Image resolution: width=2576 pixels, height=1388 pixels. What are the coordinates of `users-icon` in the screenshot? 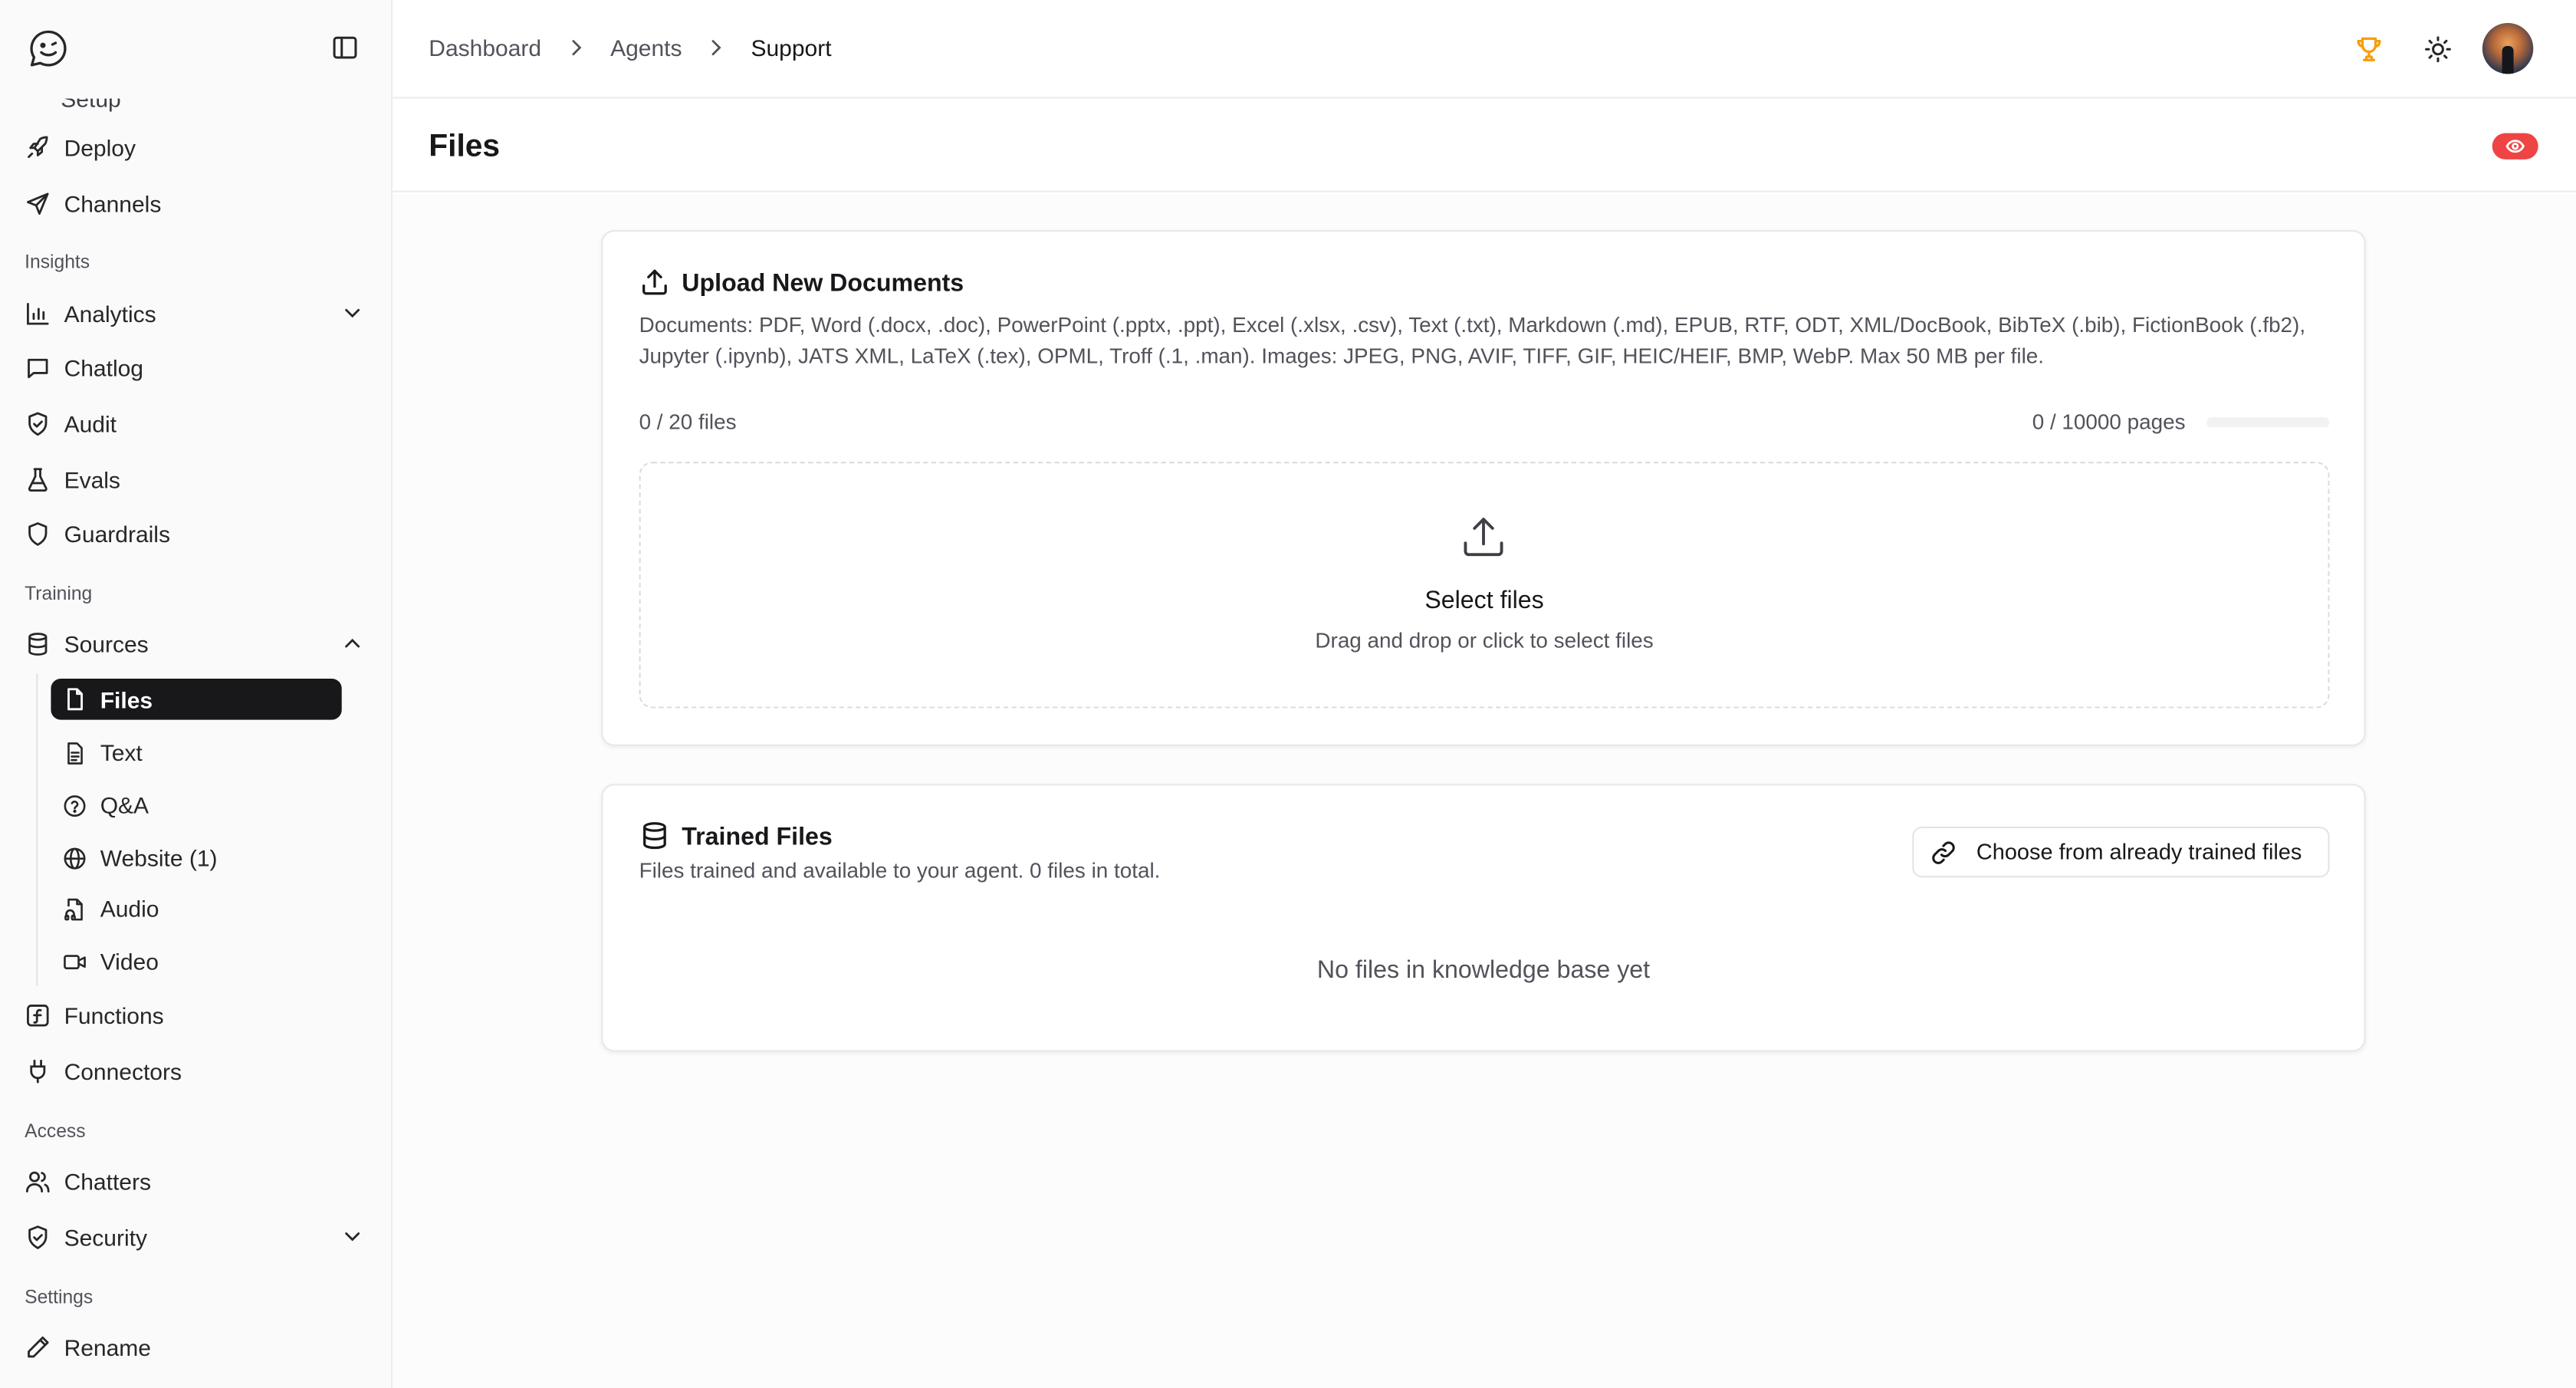 It's located at (37, 1181).